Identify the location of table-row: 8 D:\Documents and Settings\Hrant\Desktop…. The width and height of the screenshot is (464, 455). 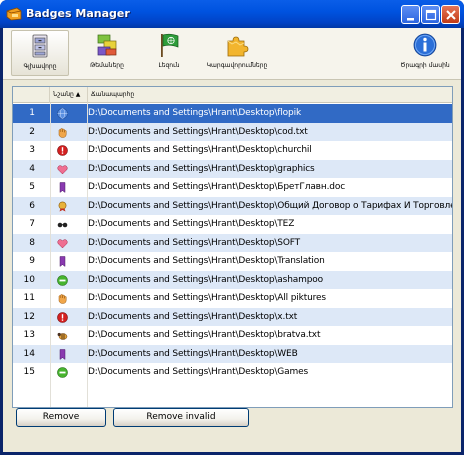
(232, 242).